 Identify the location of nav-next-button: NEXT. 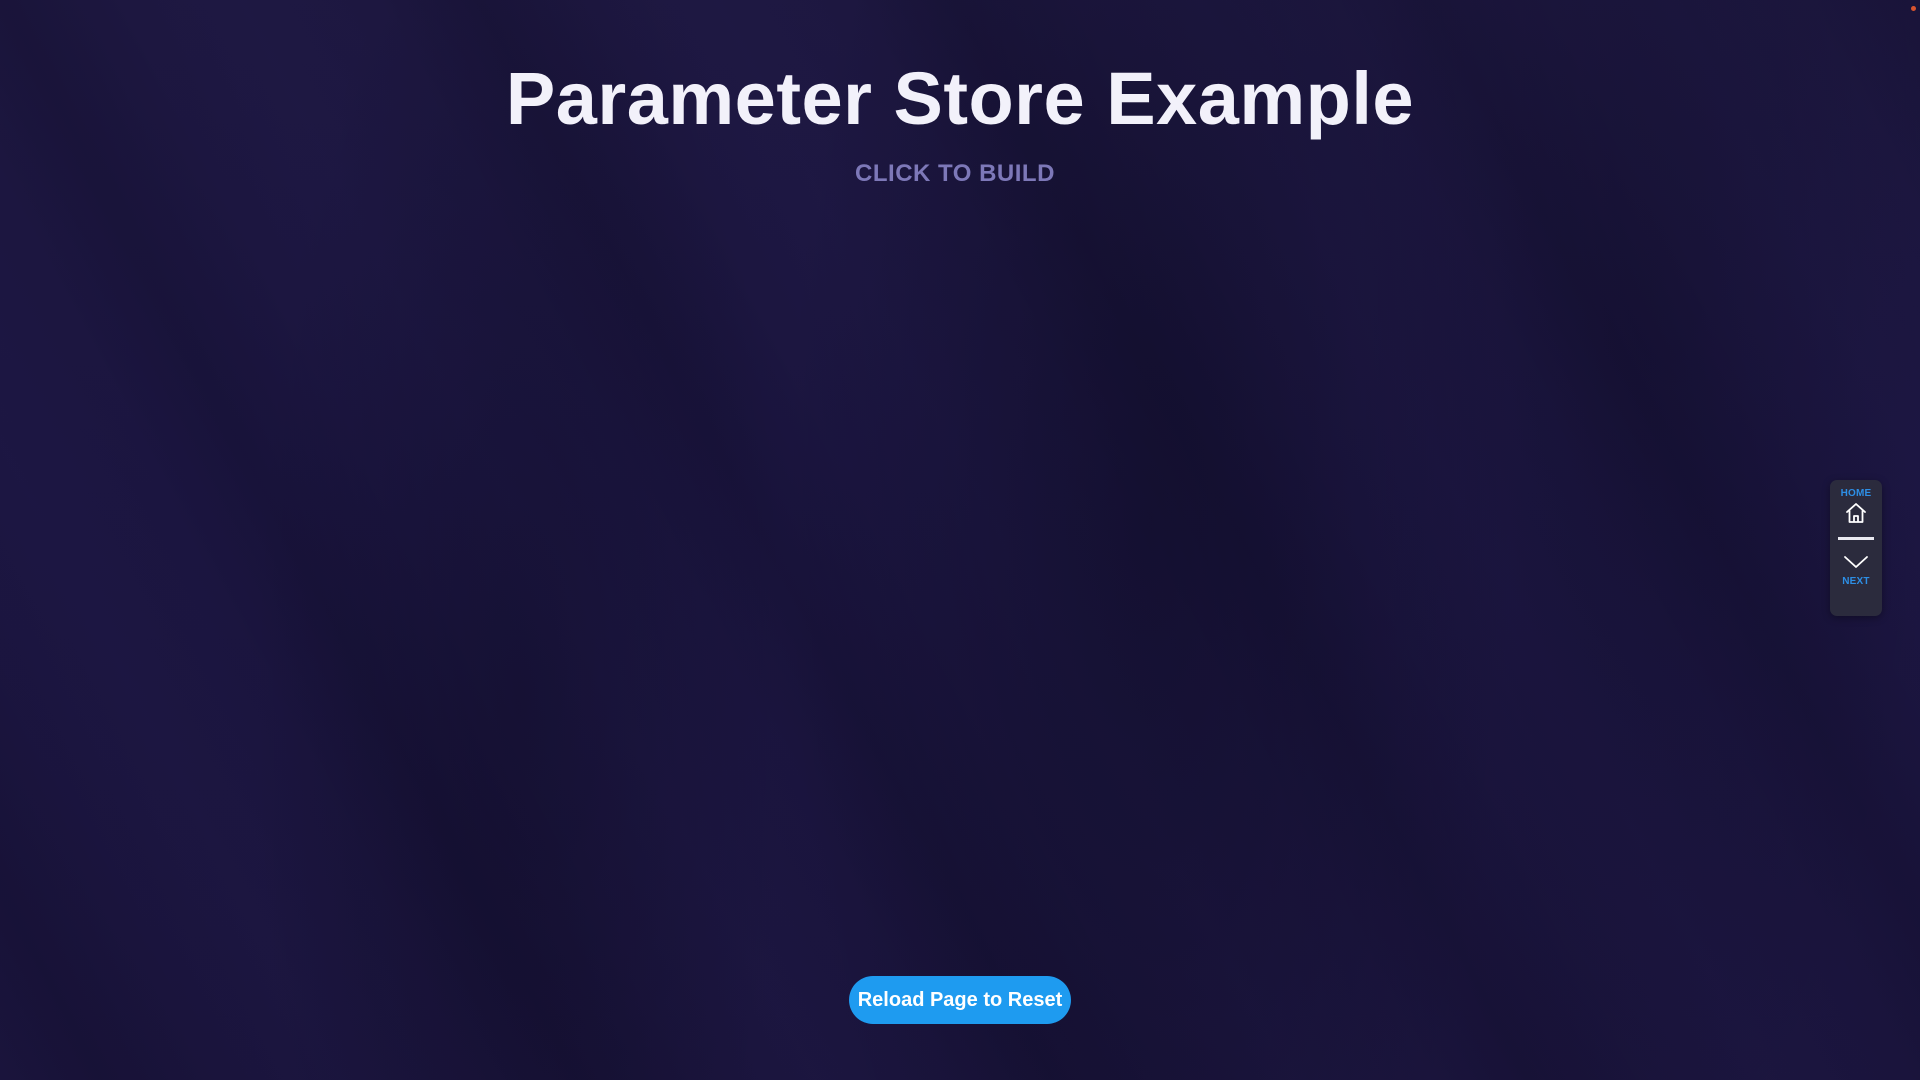
(1856, 567).